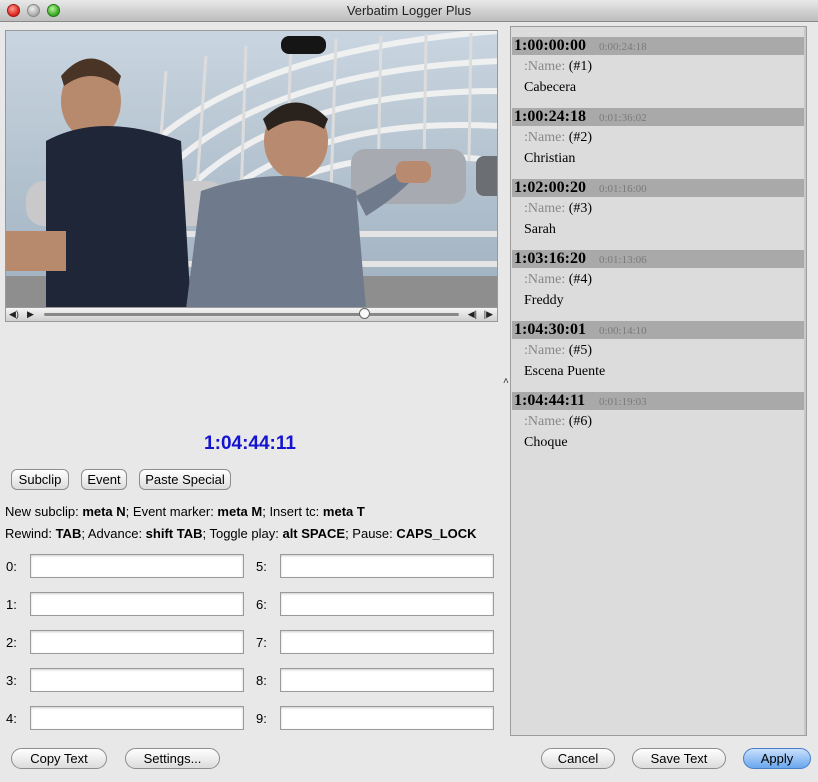 The image size is (818, 782). Describe the element at coordinates (658, 117) in the screenshot. I see `log-entry-header: 1:00:24:18 0:01:36:02` at that location.